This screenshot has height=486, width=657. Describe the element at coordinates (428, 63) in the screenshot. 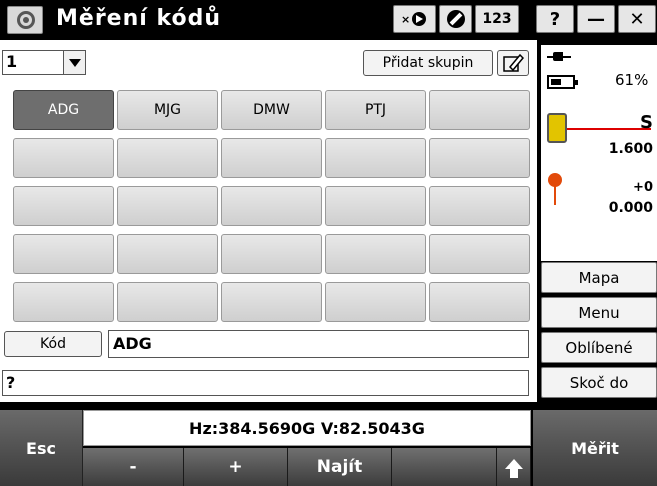

I see `add-group-button: Přidat skupin` at that location.